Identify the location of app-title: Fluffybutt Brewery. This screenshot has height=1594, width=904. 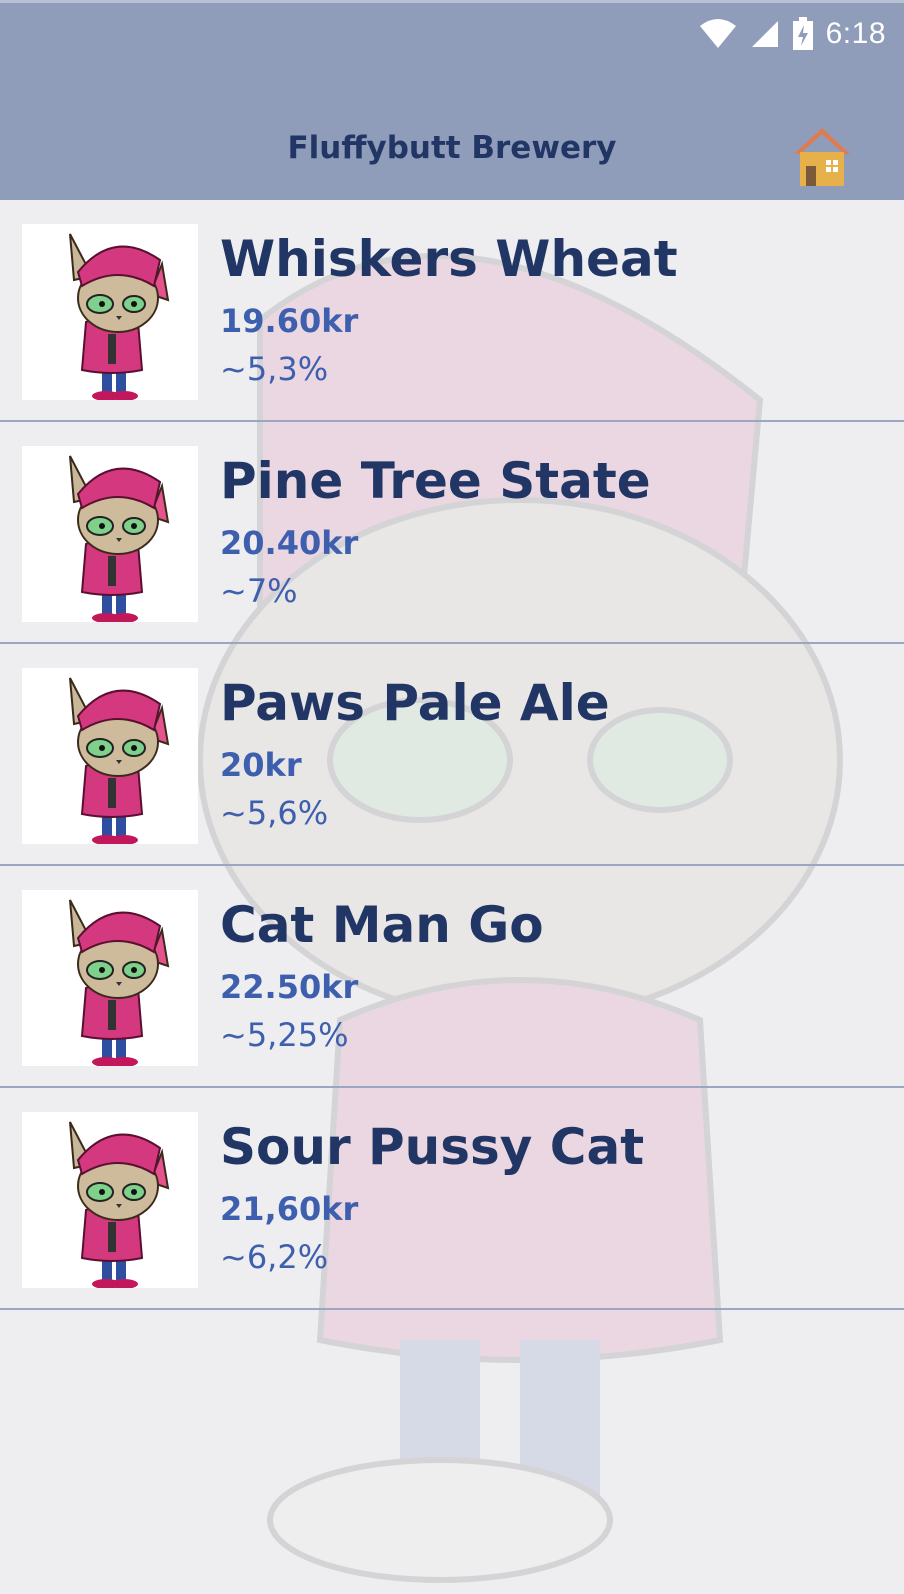
(452, 148).